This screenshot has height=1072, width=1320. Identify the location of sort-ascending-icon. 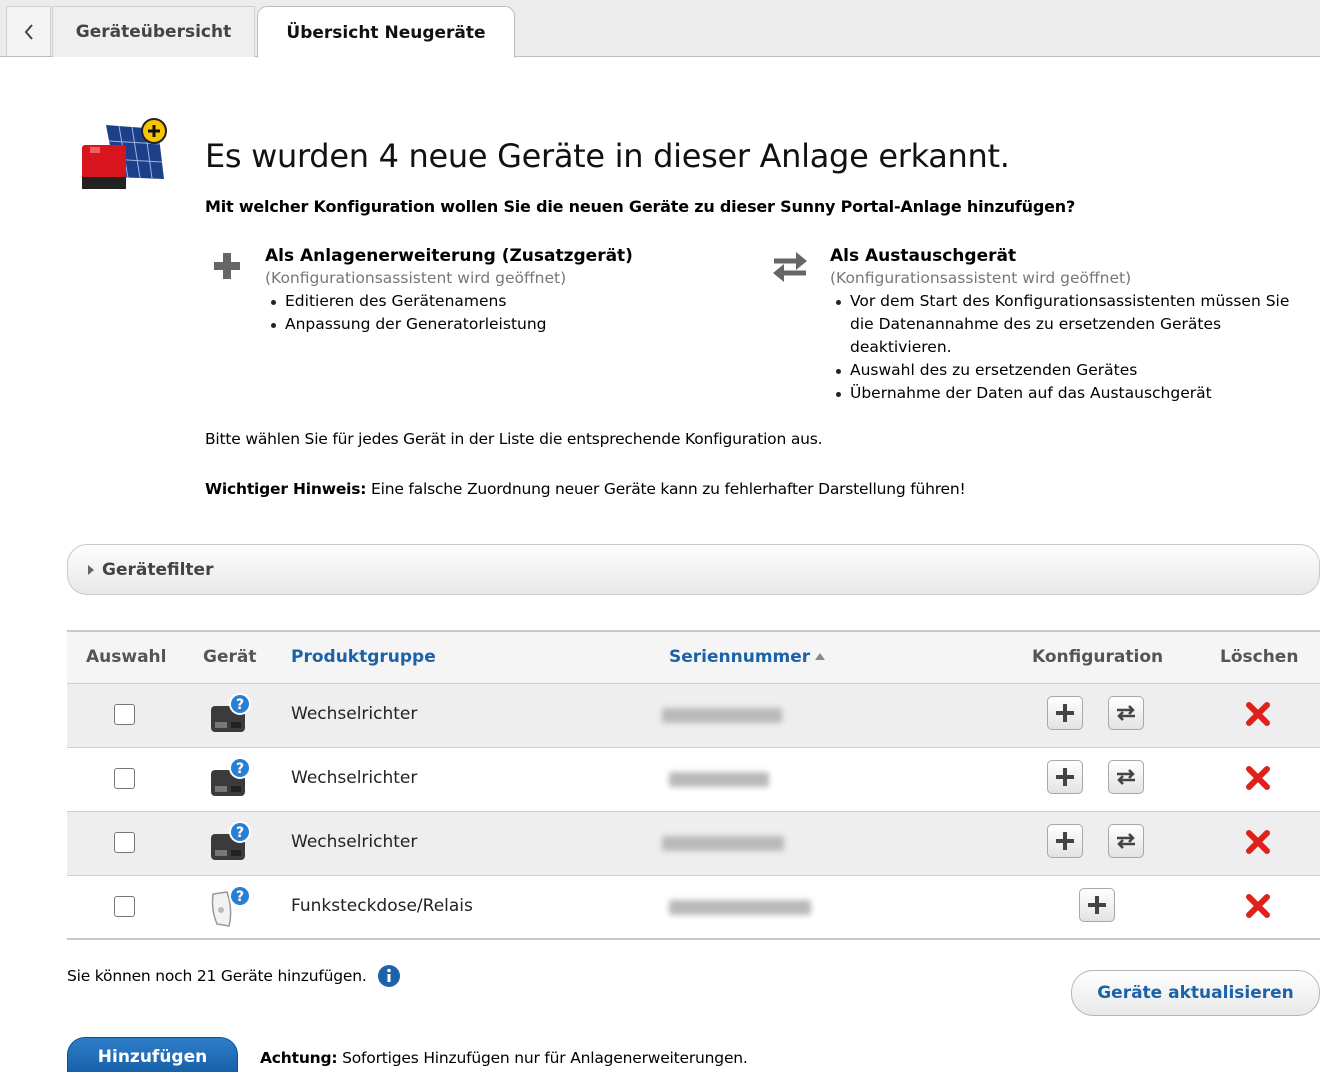
(820, 656).